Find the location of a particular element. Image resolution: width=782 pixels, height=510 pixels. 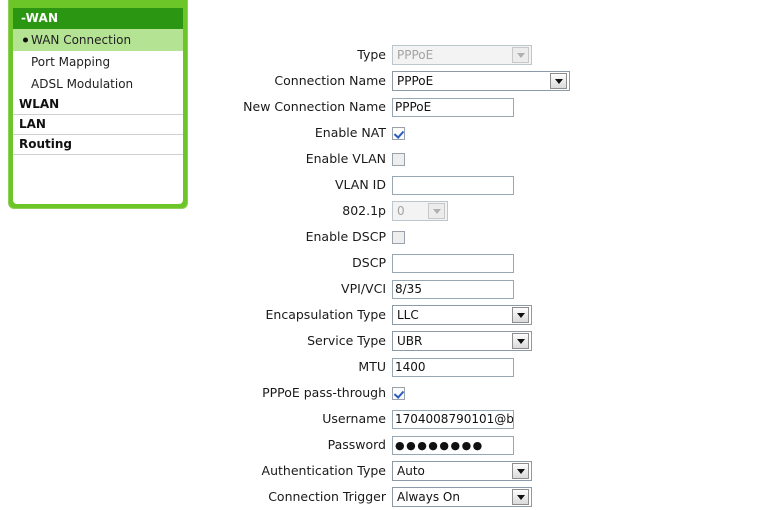

field-wrap-encapsulation-type: LLC is located at coordinates (462, 315).